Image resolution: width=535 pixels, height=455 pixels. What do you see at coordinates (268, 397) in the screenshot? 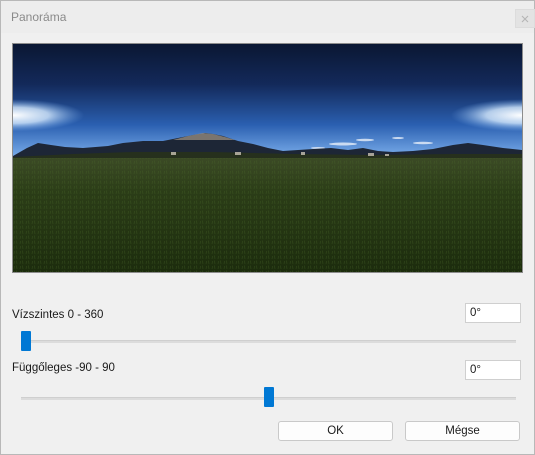
I see `vertical-slider-thumb` at bounding box center [268, 397].